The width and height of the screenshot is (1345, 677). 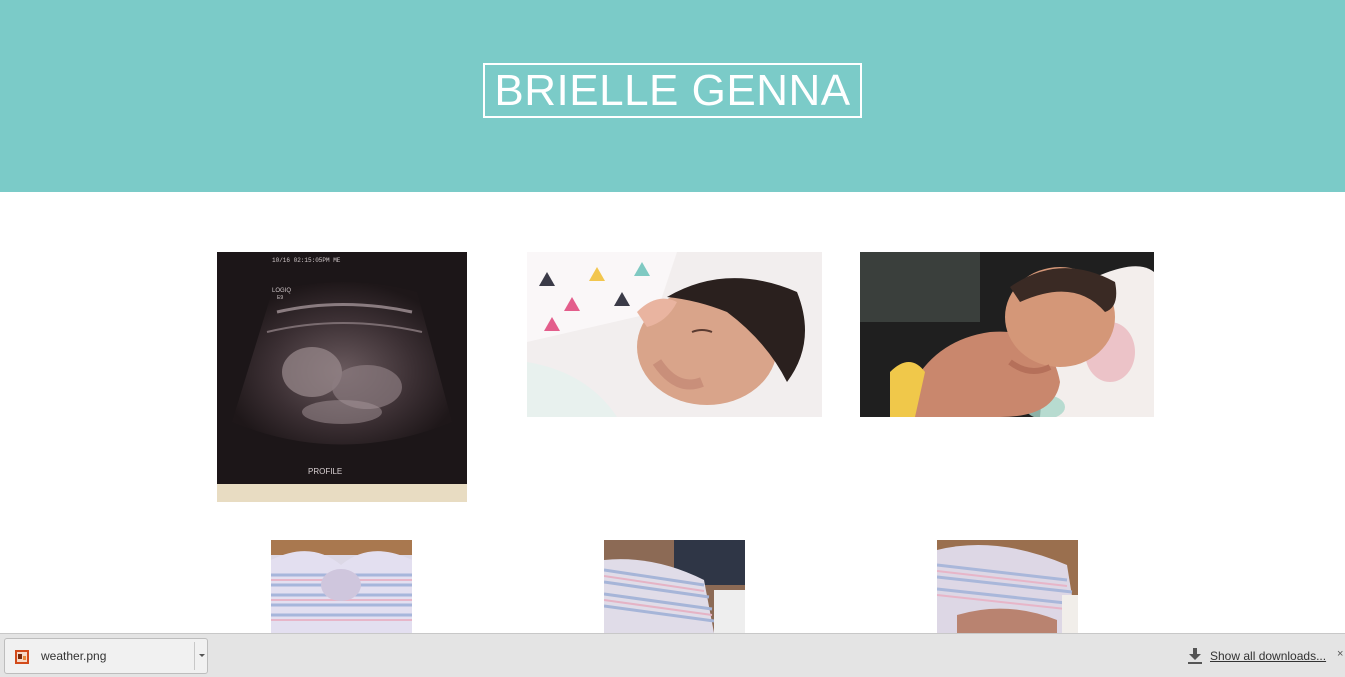 What do you see at coordinates (325, 471) in the screenshot?
I see `ultrasound-caption: PROFILE` at bounding box center [325, 471].